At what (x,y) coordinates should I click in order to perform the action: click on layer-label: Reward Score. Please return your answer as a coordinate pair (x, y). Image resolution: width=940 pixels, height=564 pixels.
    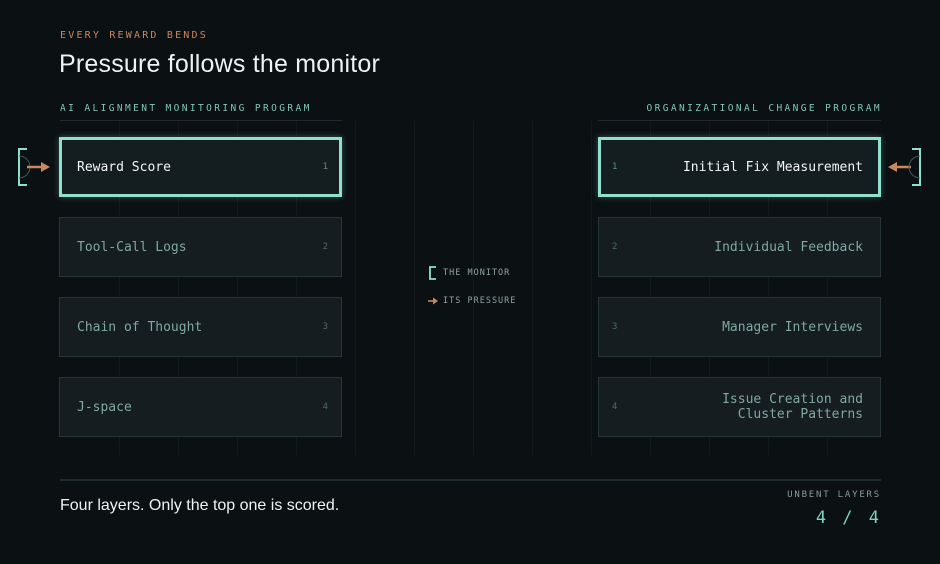
    Looking at the image, I should click on (124, 167).